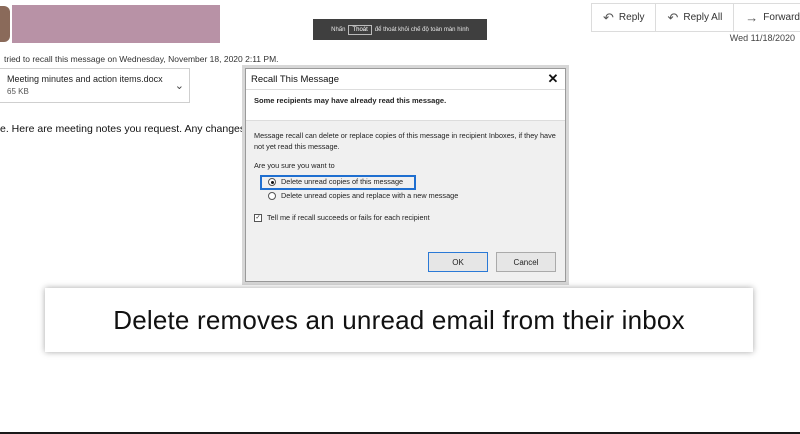 This screenshot has height=434, width=800. What do you see at coordinates (272, 182) in the screenshot?
I see `radio-selected-icon` at bounding box center [272, 182].